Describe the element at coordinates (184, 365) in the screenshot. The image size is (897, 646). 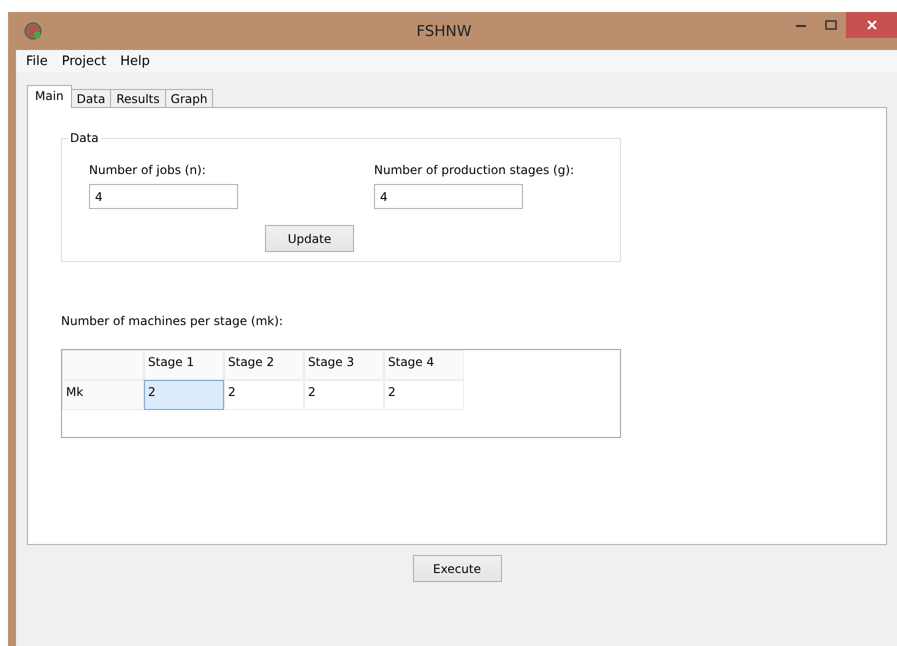
I see `column-header: Stage 1` at that location.